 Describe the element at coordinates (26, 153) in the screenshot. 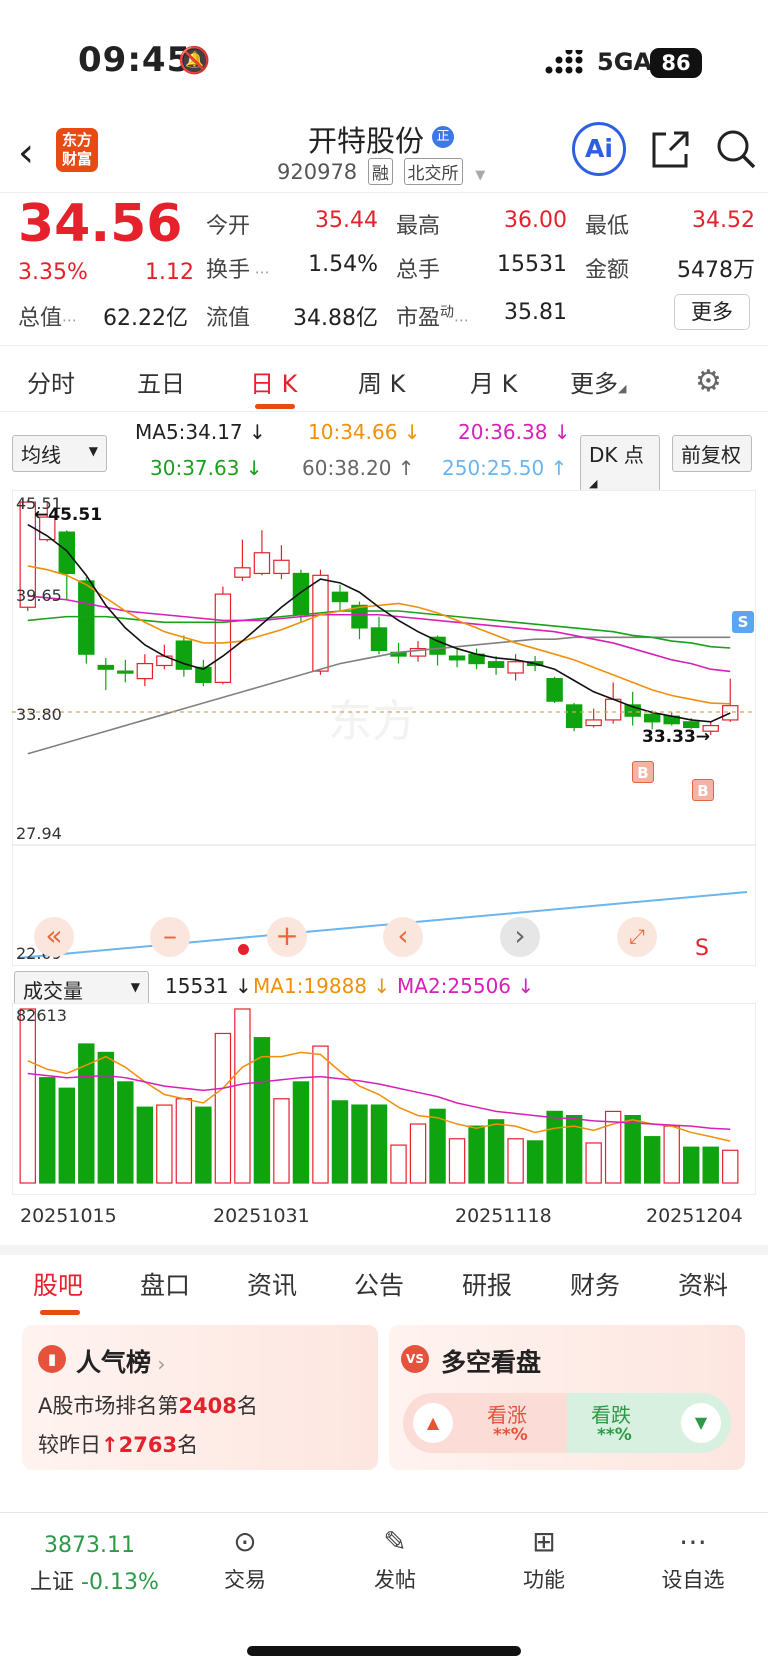

I see `back-arrow-icon: ‹` at that location.